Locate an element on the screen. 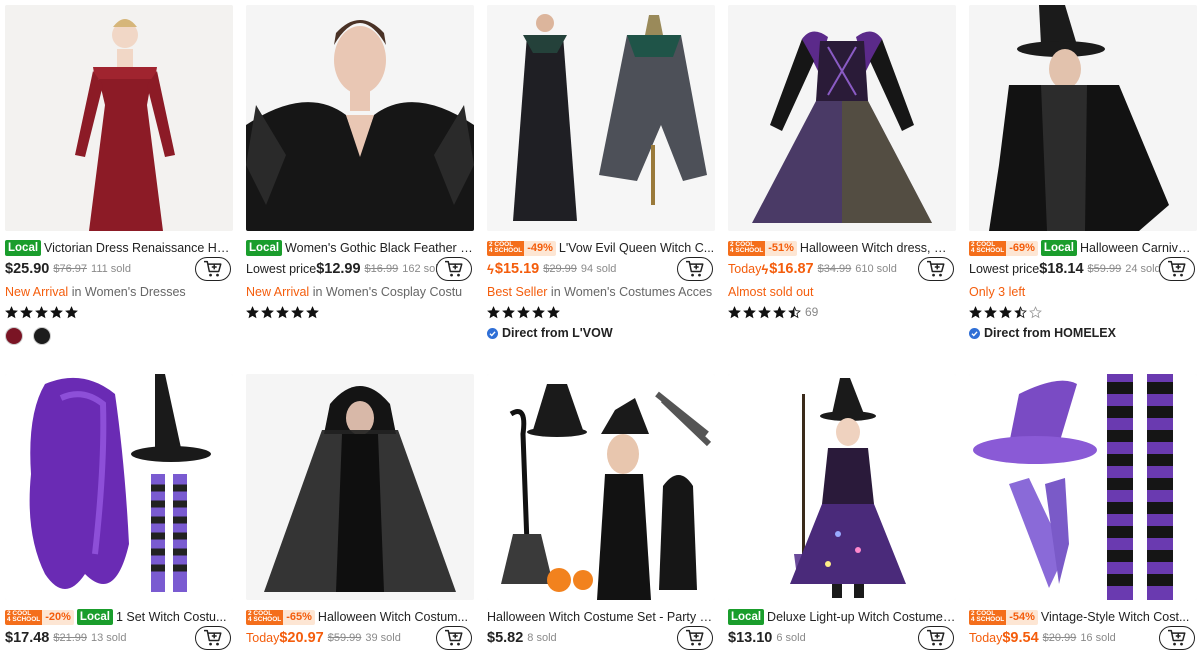  current-price: $16.87 is located at coordinates (791, 269).